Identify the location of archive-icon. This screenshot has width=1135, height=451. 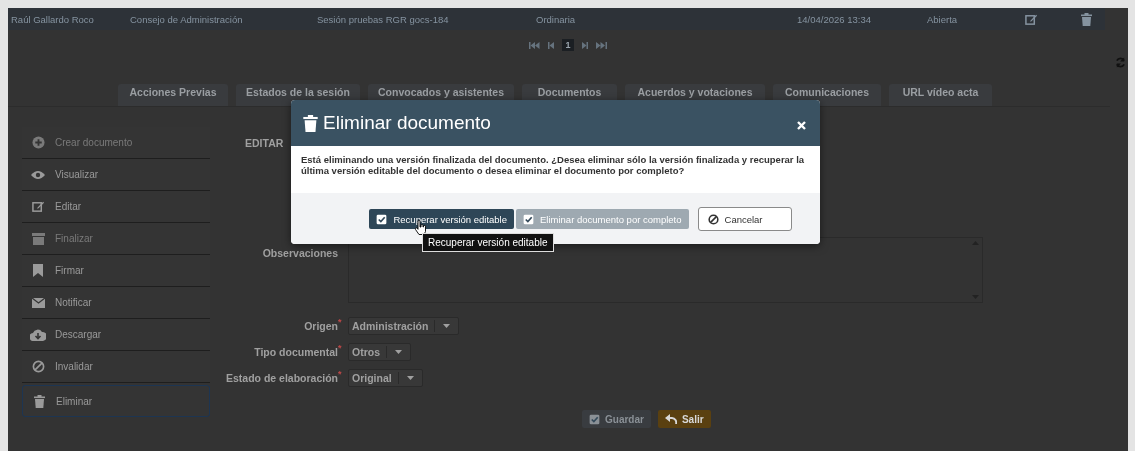
(38, 238).